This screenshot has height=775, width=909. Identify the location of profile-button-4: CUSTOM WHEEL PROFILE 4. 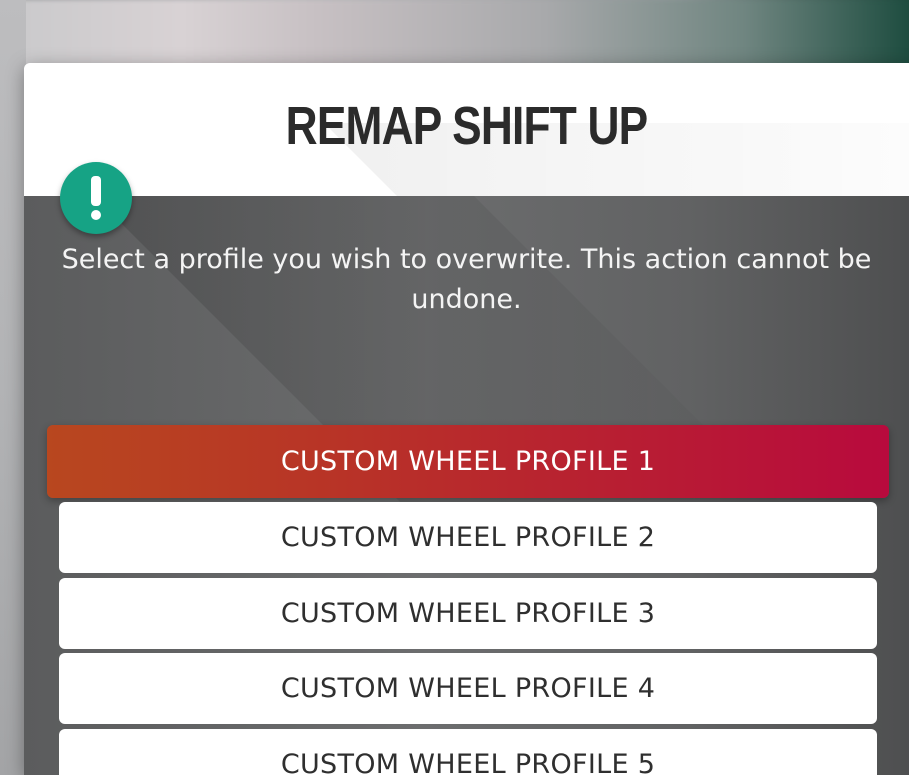
(468, 688).